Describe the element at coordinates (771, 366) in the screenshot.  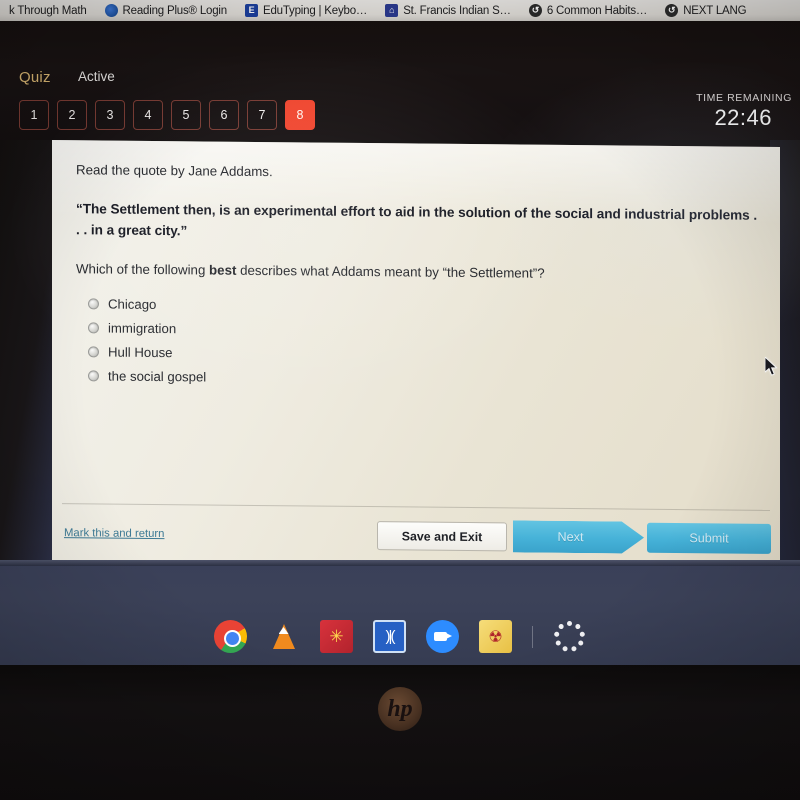
I see `mouse-cursor` at that location.